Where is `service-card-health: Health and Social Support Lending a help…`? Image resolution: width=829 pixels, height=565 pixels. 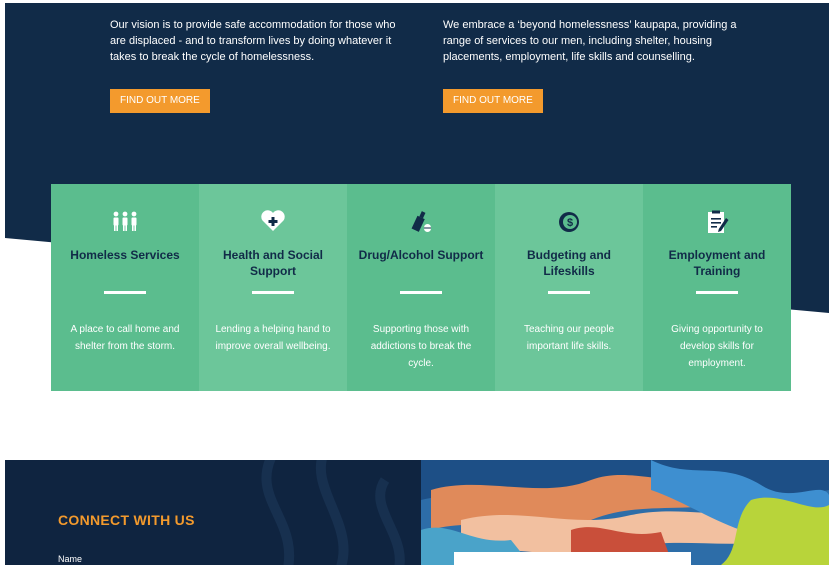
service-card-health: Health and Social Support Lending a help… is located at coordinates (273, 287).